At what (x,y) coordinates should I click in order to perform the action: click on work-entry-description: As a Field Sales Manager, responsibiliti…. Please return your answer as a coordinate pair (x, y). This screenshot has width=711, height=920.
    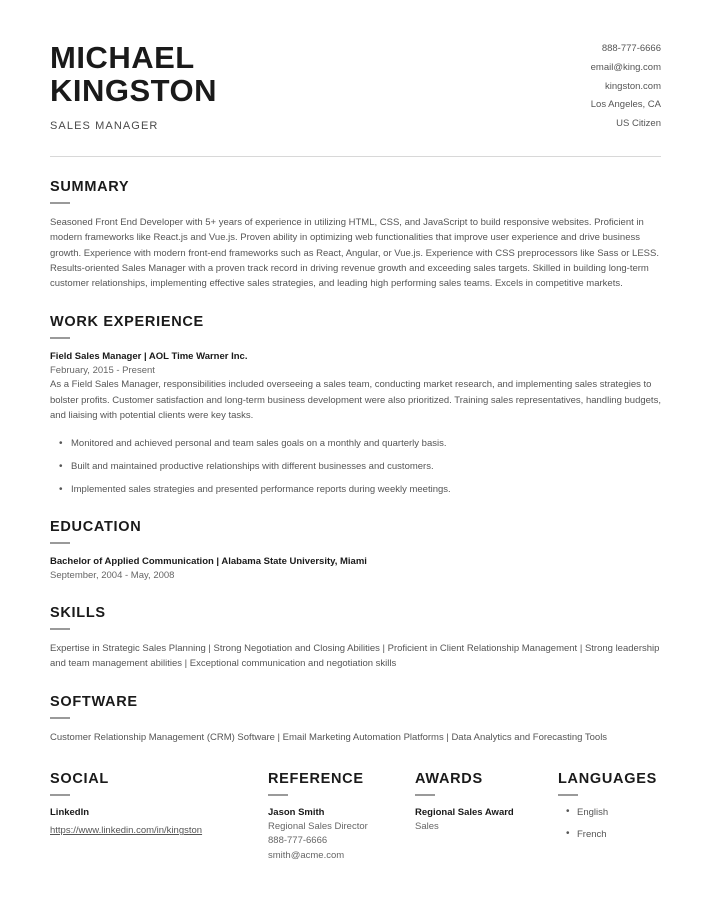
    Looking at the image, I should click on (355, 400).